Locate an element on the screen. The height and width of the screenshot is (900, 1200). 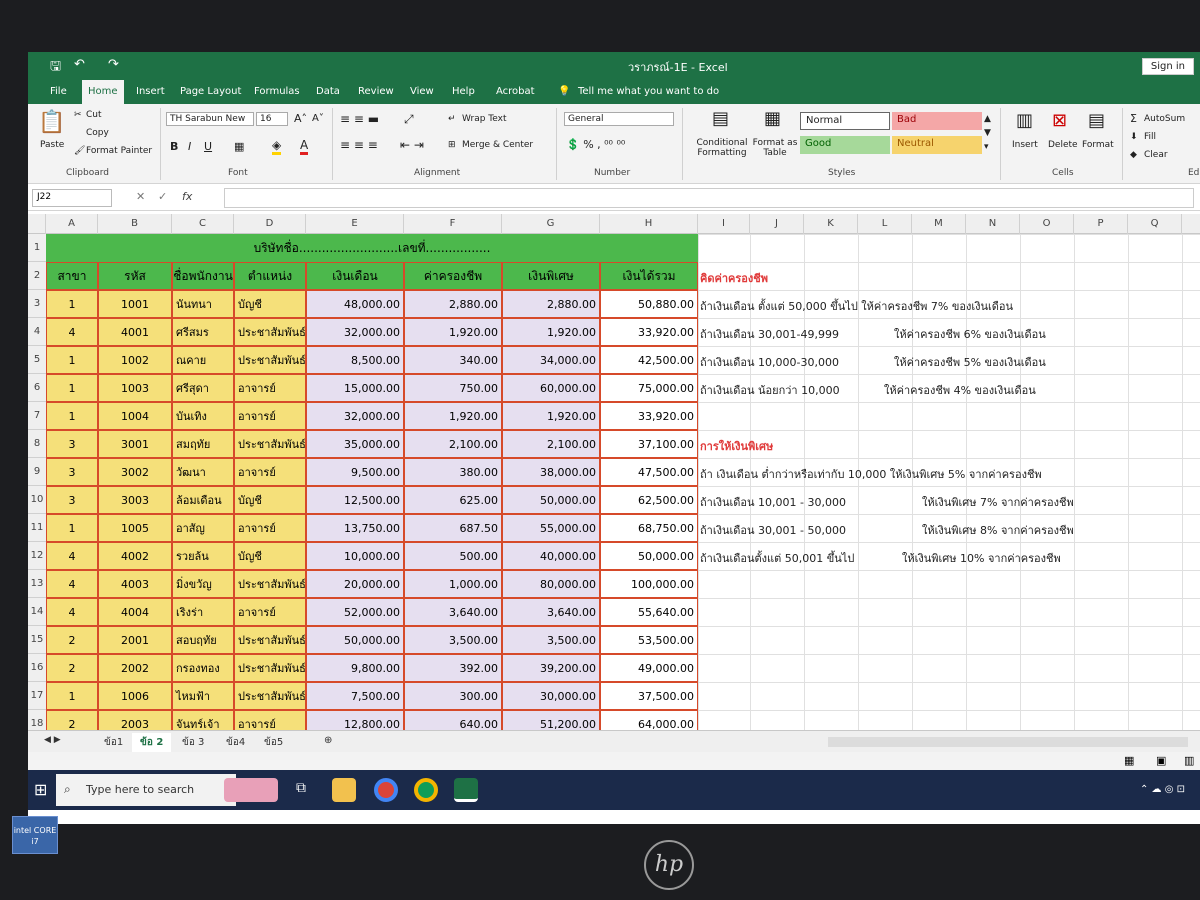
table-cell: 2,100.00 is located at coordinates (453, 444).